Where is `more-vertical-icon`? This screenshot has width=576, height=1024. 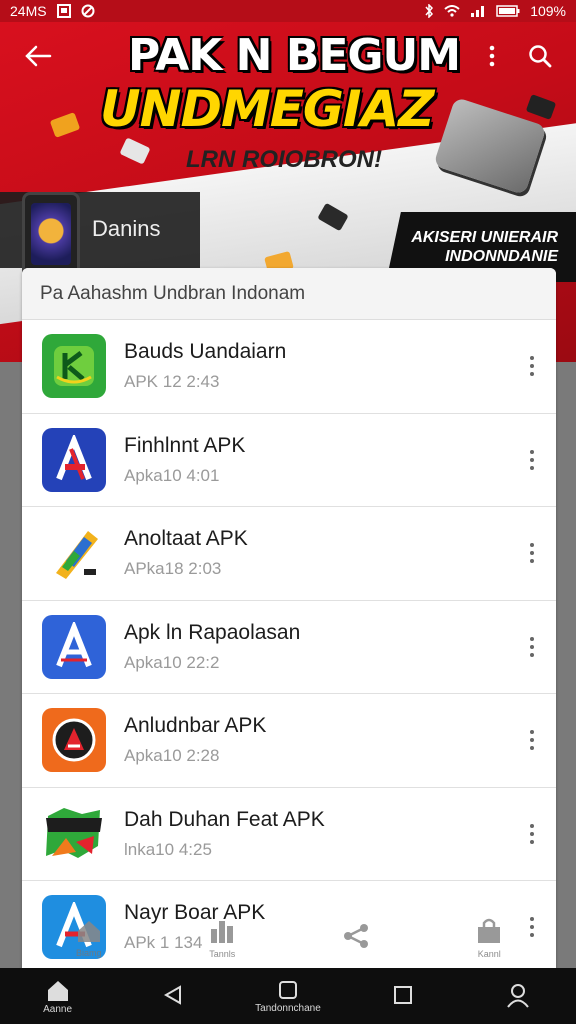 more-vertical-icon is located at coordinates (492, 56).